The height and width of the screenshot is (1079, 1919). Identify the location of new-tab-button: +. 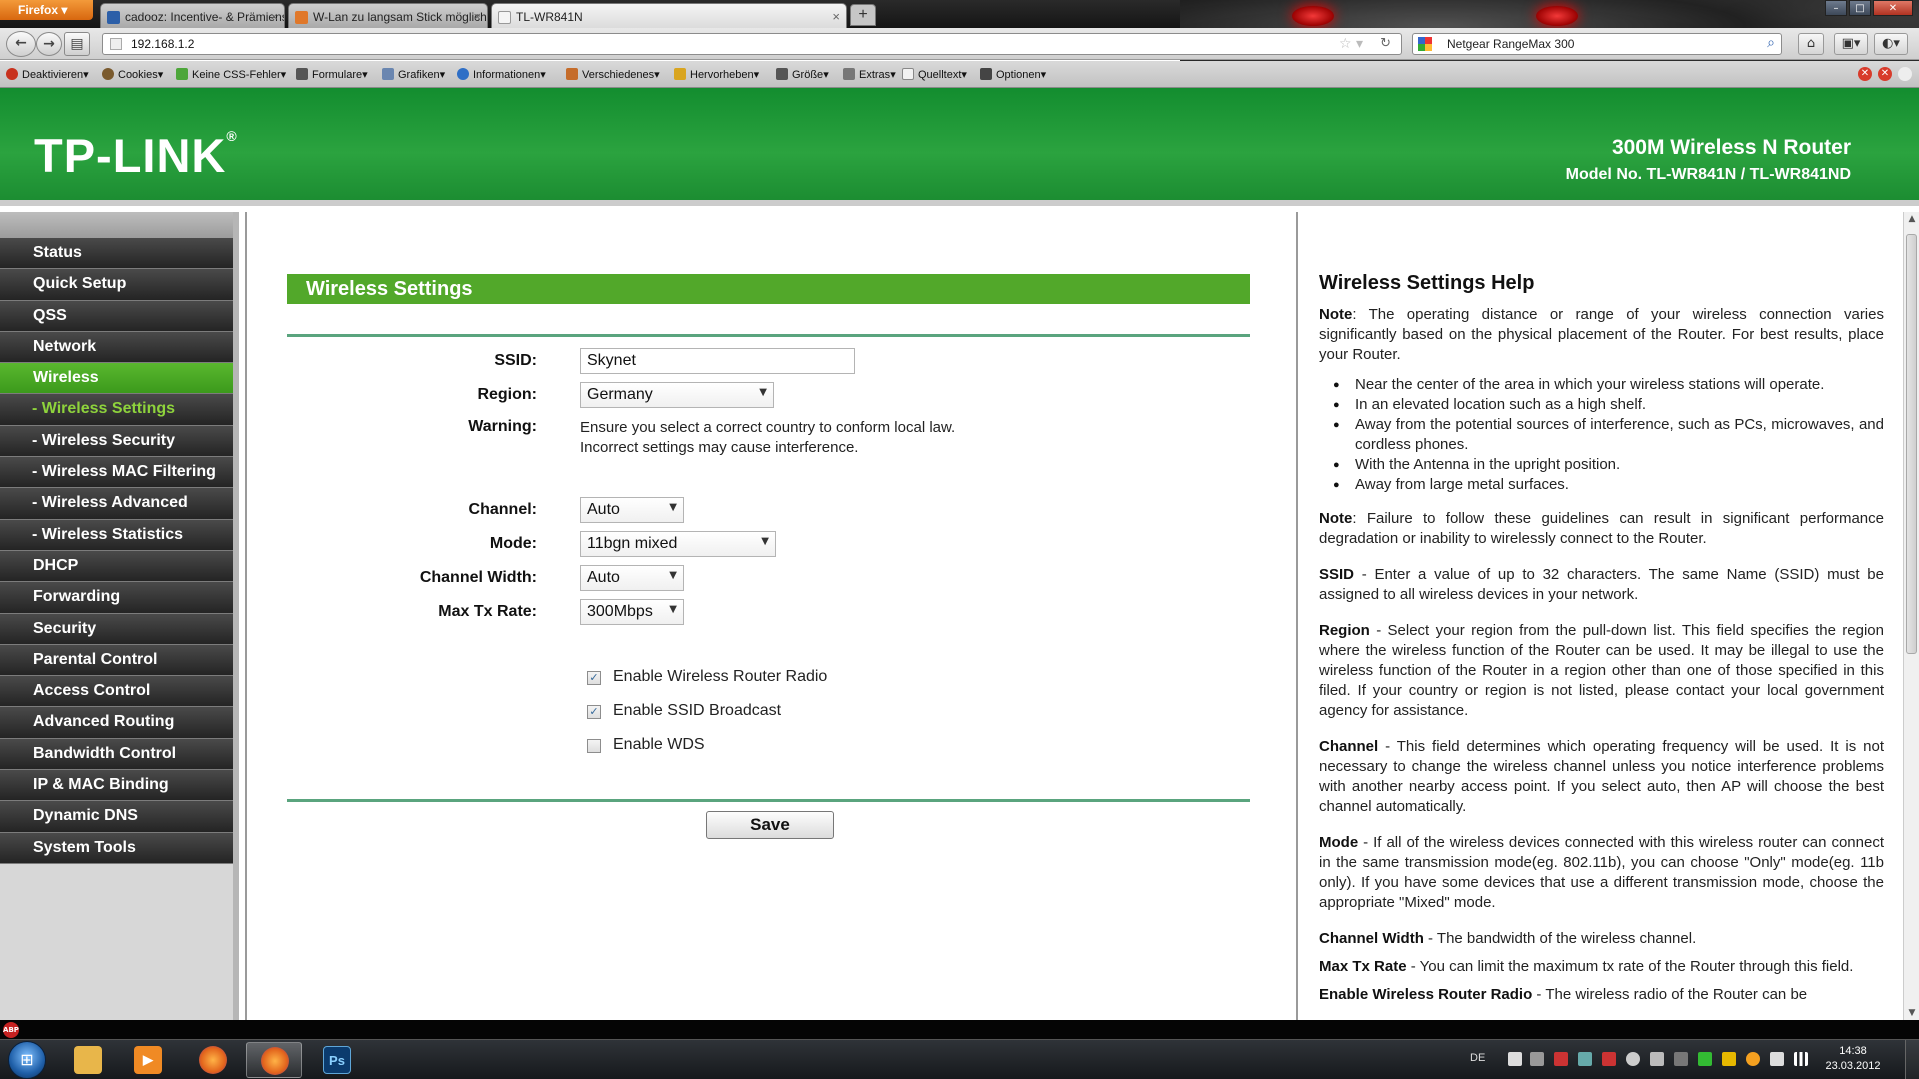
(863, 15).